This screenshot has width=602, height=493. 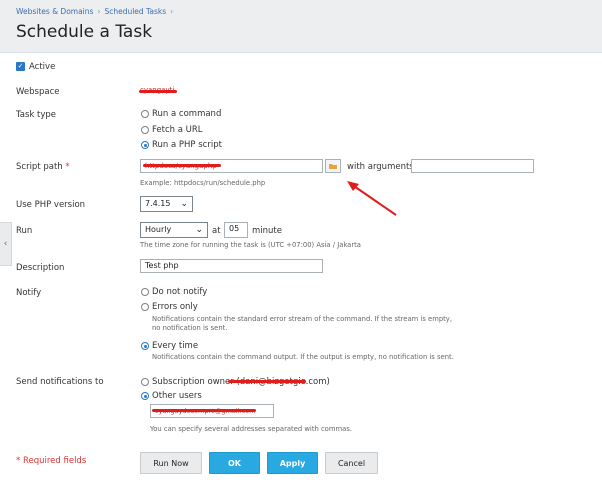 I want to click on php-version-value: 7.4.15, so click(x=158, y=203).